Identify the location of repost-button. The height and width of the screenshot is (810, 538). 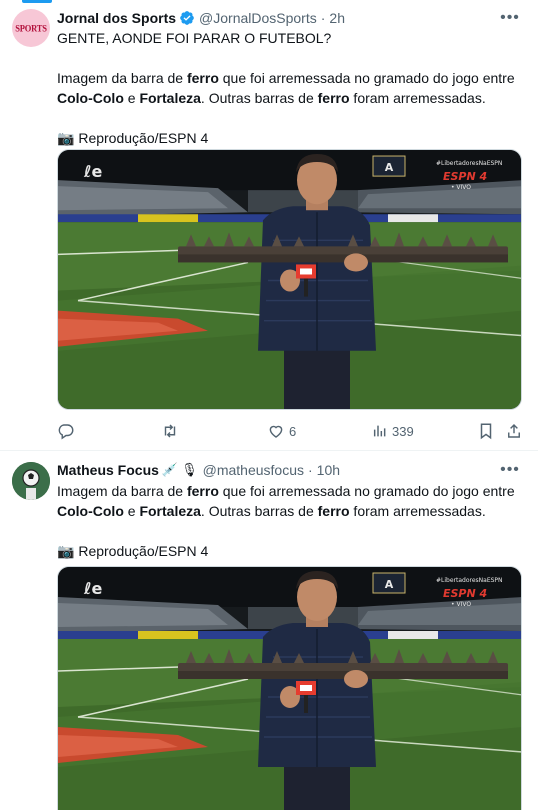
(172, 431).